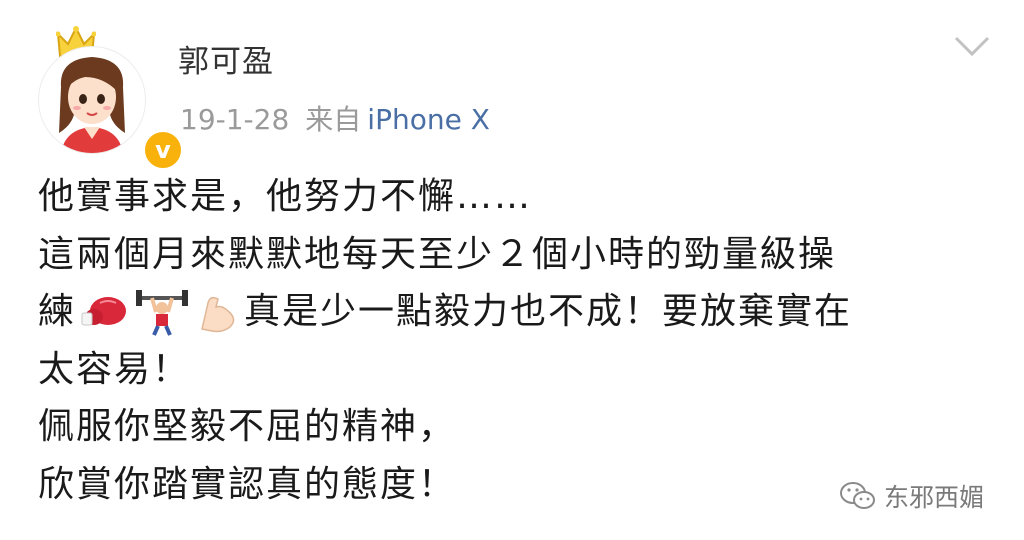  I want to click on content-text: 練, so click(57, 312).